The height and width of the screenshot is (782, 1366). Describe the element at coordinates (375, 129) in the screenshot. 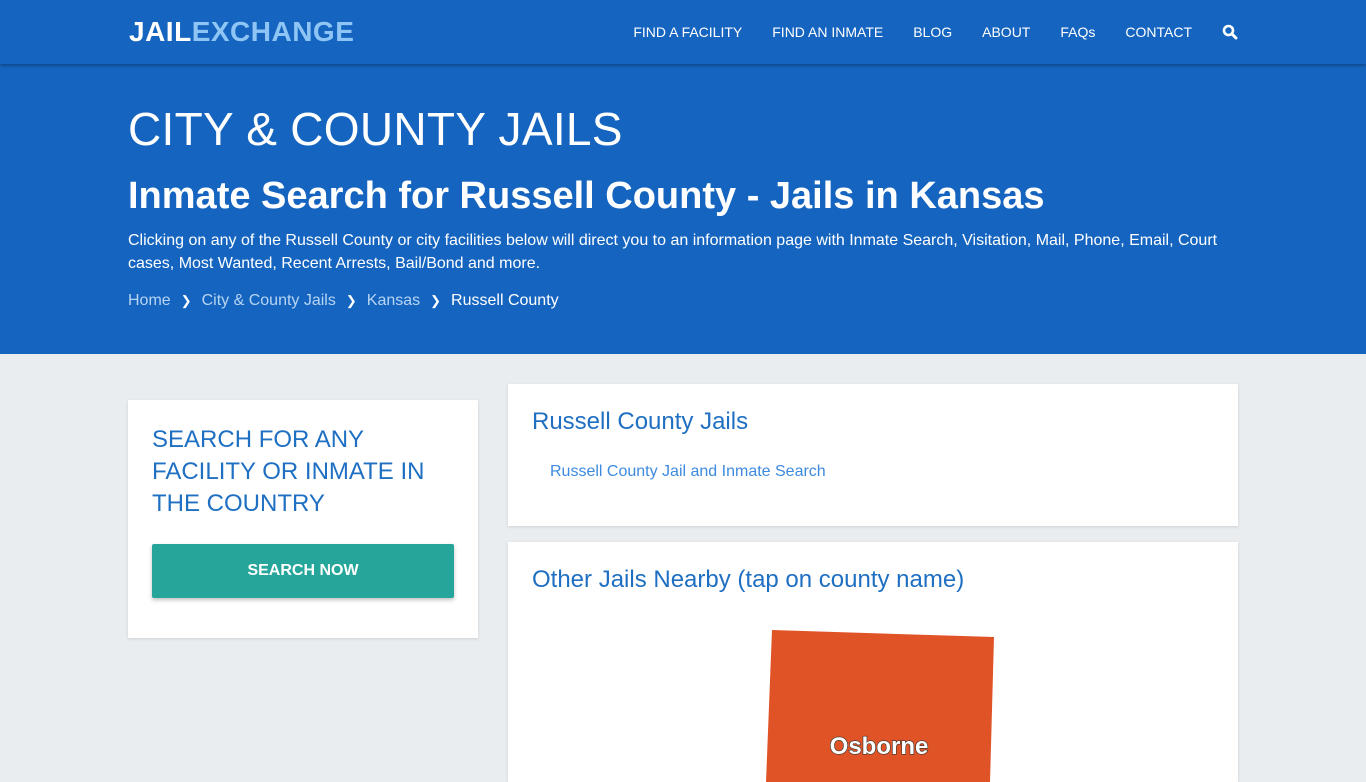

I see `page-title: CITY & COUNTY JAILS` at that location.